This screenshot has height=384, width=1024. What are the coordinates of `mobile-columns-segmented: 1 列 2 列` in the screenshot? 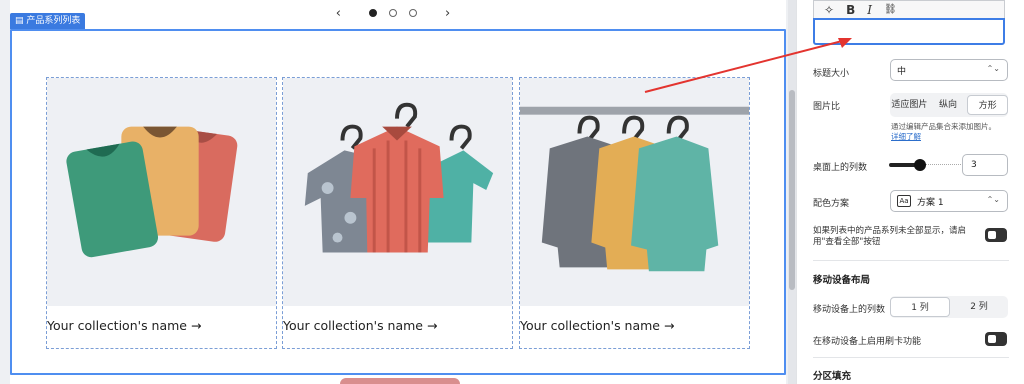 It's located at (949, 307).